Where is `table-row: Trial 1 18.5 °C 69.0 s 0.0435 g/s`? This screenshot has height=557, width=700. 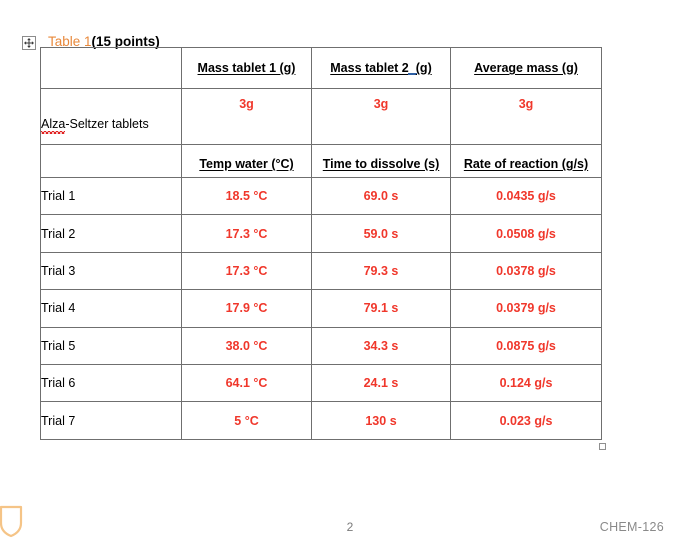
table-row: Trial 1 18.5 °C 69.0 s 0.0435 g/s is located at coordinates (321, 196).